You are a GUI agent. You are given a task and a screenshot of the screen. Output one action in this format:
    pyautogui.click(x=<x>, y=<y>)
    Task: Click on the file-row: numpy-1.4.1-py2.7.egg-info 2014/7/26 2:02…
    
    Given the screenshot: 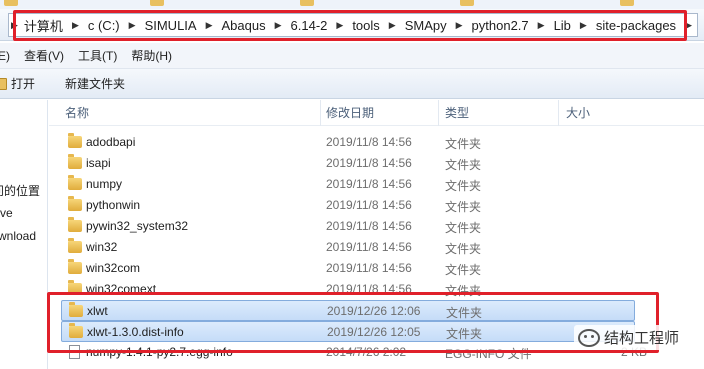 What is the action you would take?
    pyautogui.click(x=354, y=352)
    